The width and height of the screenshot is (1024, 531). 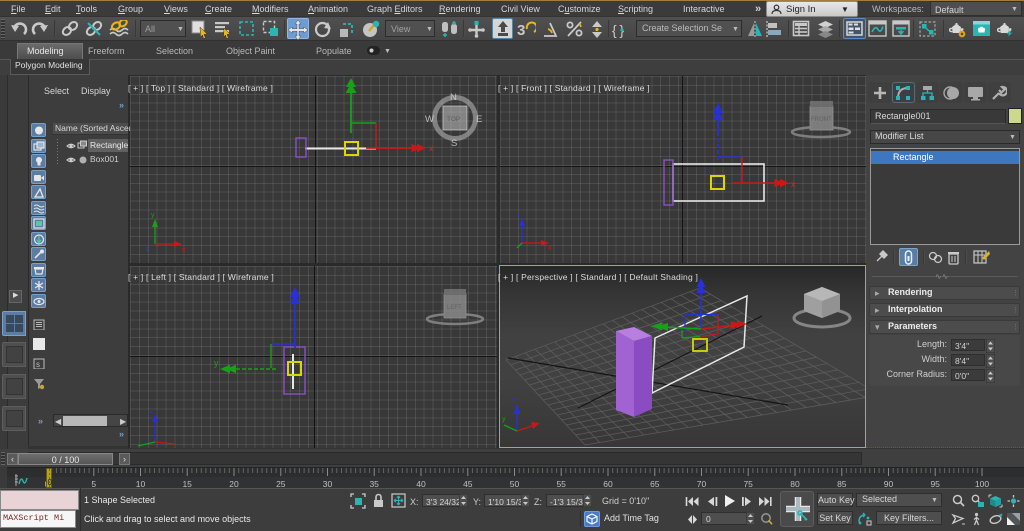 I want to click on svg-text: FRONT, so click(x=821, y=120).